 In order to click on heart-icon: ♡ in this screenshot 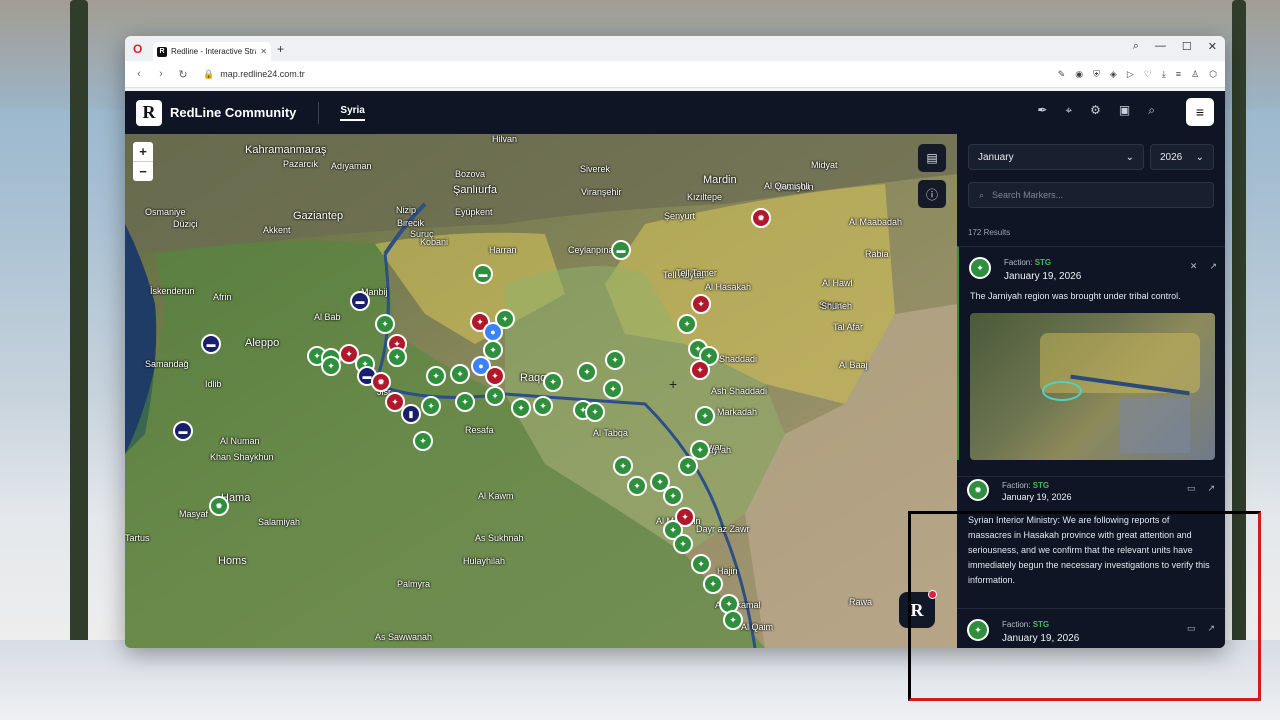, I will do `click(1148, 74)`.